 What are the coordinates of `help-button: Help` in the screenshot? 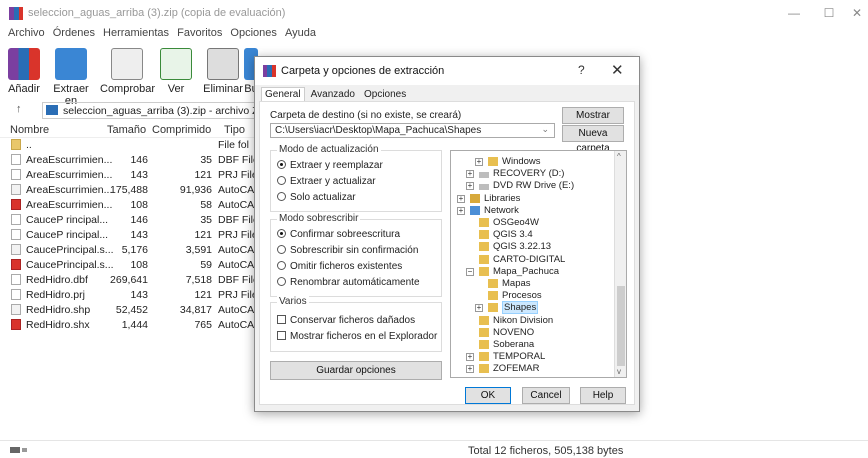 It's located at (603, 395).